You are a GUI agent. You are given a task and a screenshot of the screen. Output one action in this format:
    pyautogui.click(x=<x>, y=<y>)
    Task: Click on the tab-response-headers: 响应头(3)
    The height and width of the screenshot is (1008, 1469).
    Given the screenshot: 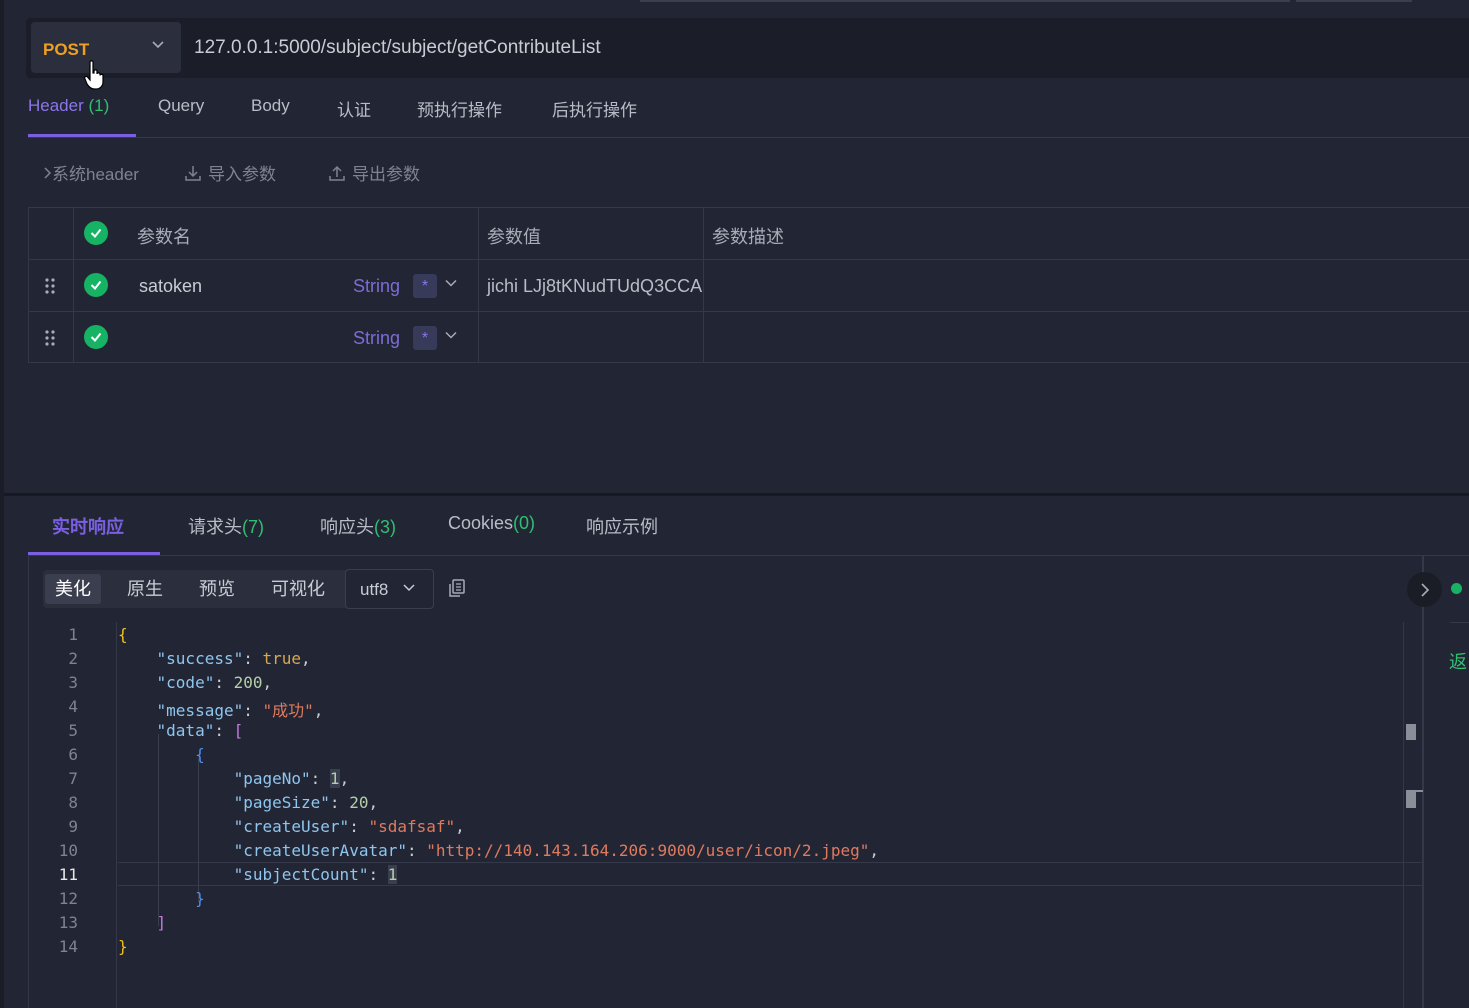 What is the action you would take?
    pyautogui.click(x=358, y=526)
    